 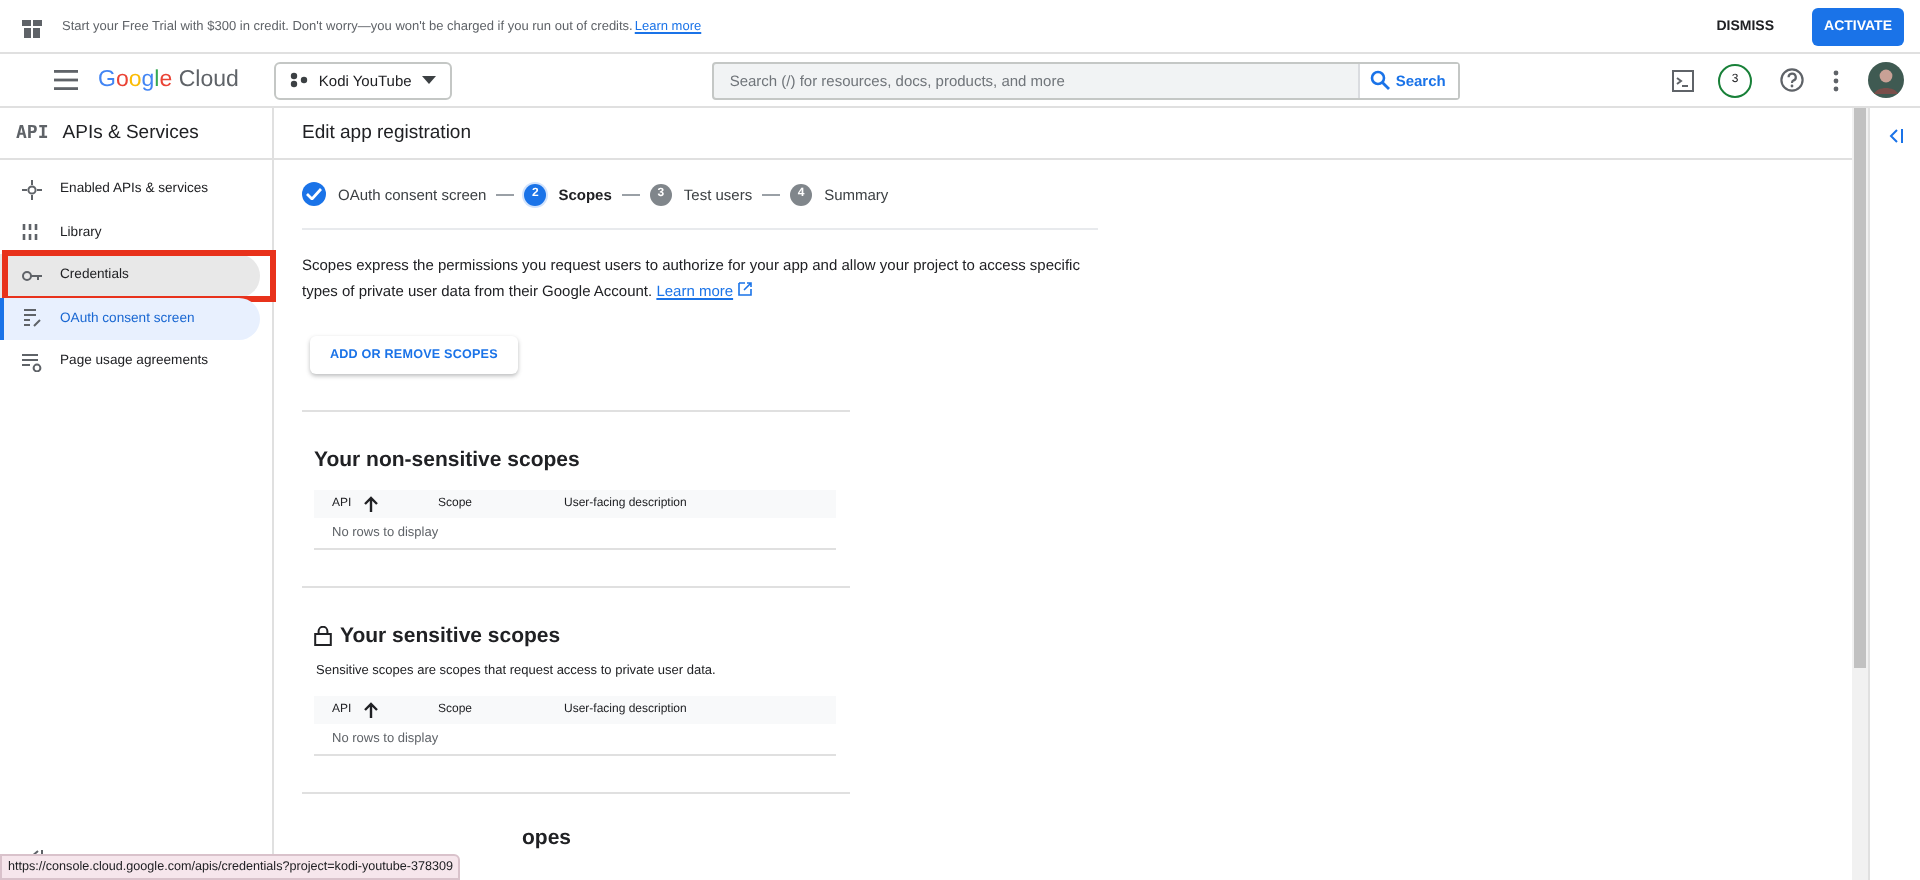 I want to click on section-heading: Your sensitive scopes, so click(x=450, y=636).